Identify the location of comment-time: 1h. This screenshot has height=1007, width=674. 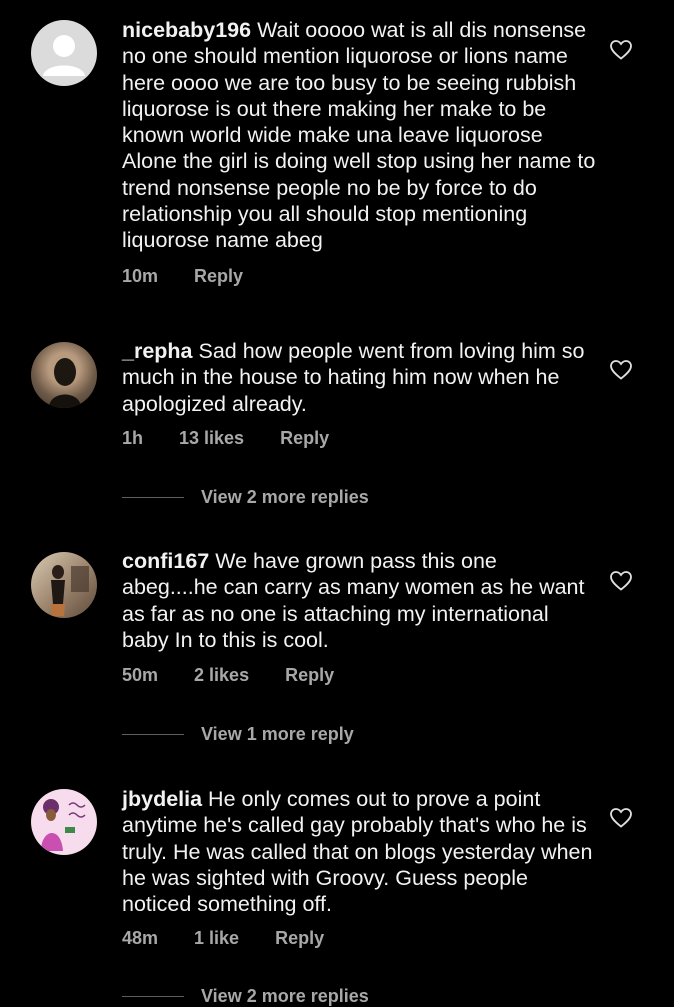
(133, 438).